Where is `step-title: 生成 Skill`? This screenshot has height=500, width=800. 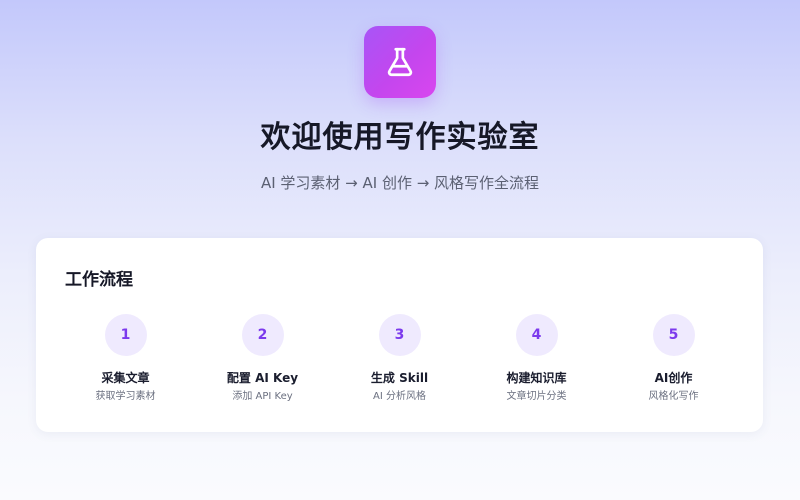
step-title: 生成 Skill is located at coordinates (399, 378).